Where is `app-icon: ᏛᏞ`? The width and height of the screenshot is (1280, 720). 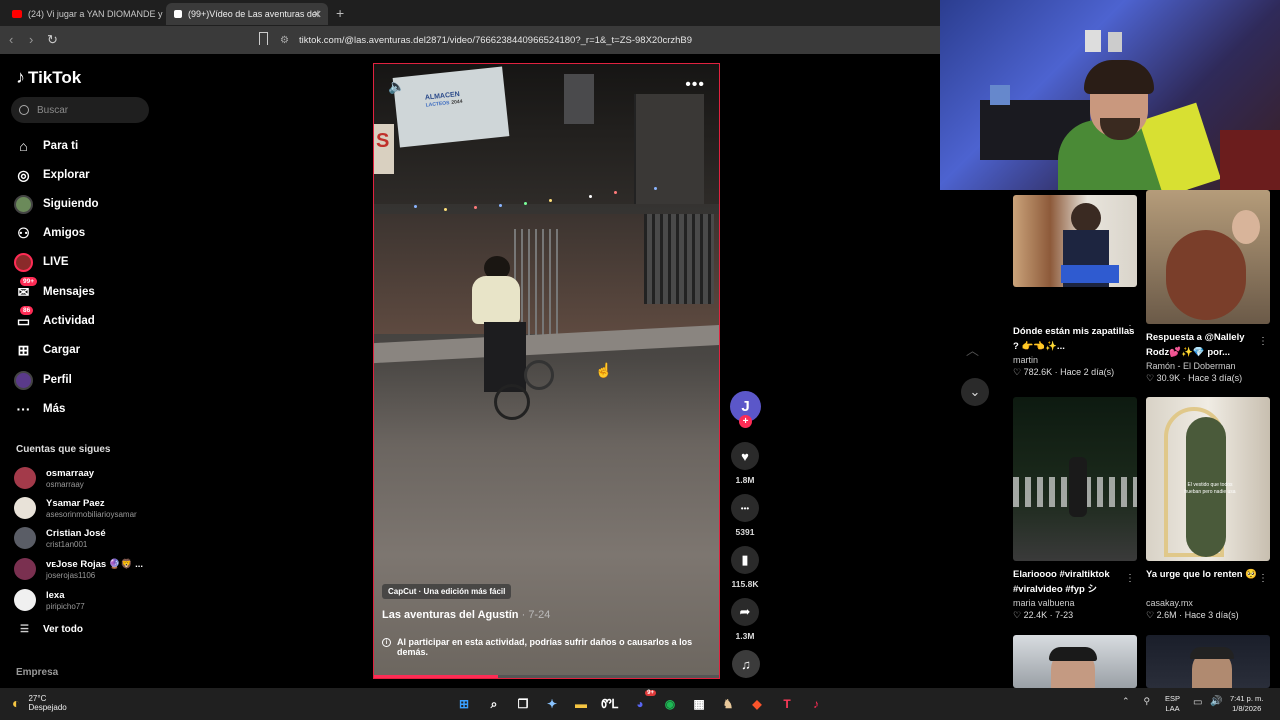
app-icon: ᏛᏞ is located at coordinates (610, 704).